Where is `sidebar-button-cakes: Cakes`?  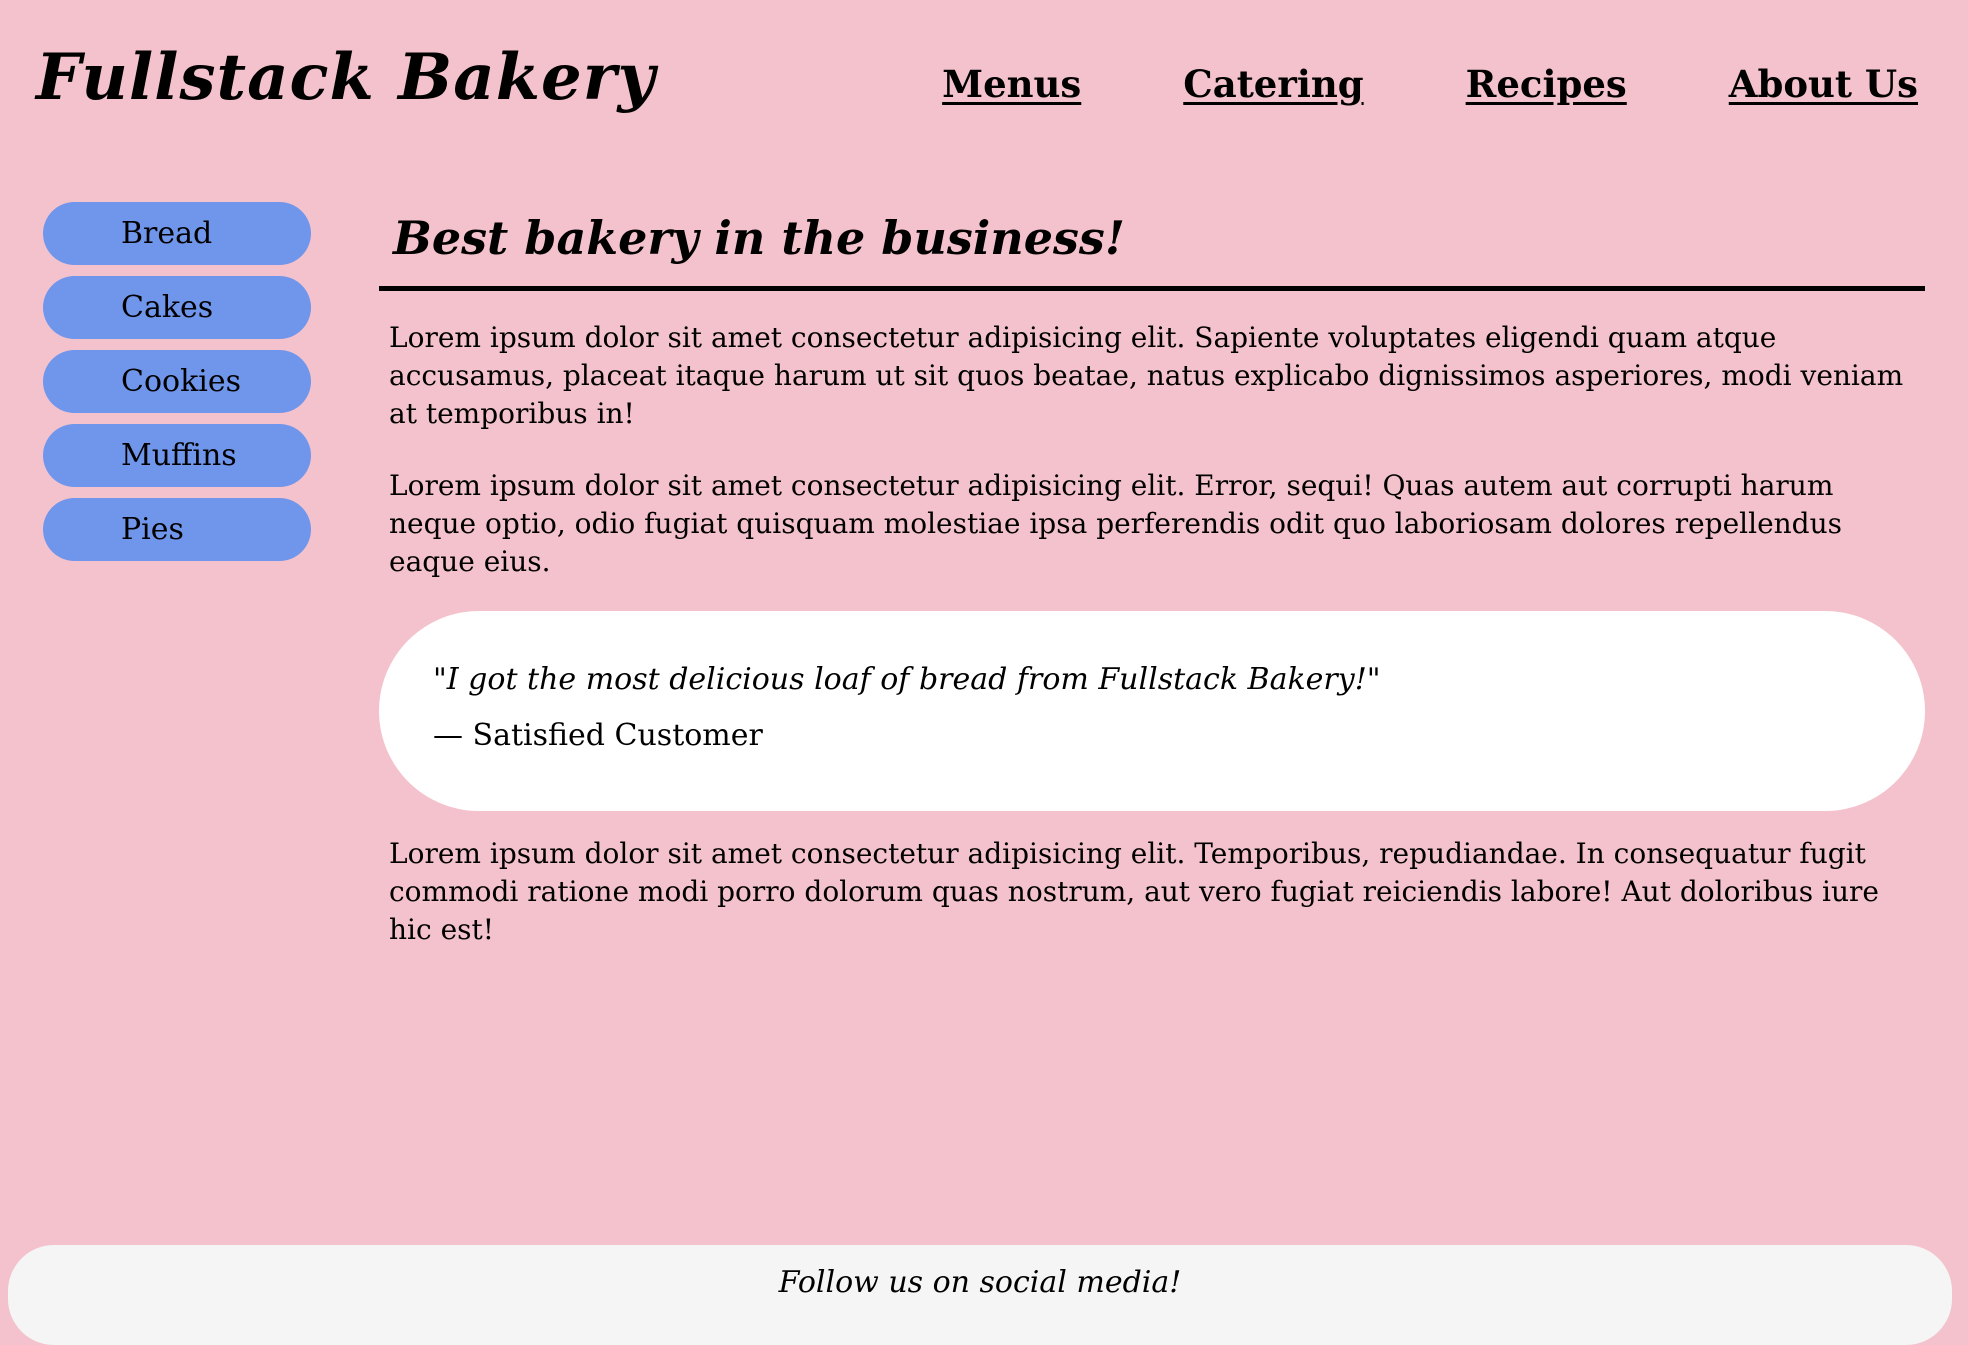
sidebar-button-cakes: Cakes is located at coordinates (177, 307).